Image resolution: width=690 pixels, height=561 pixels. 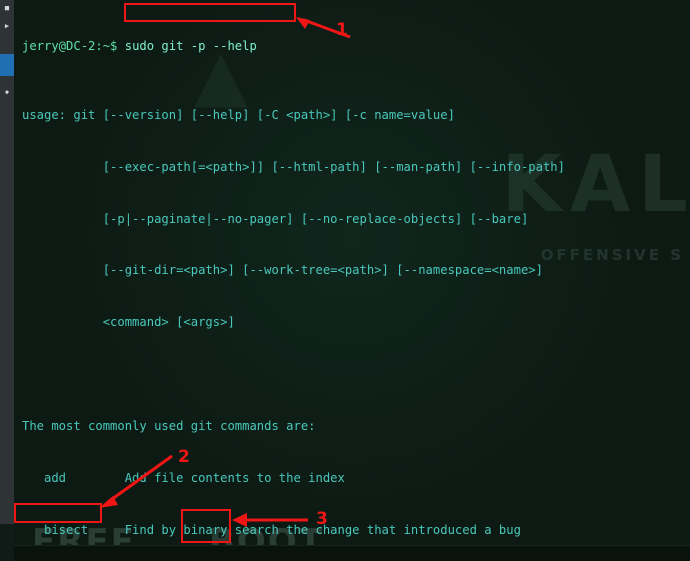 I want to click on typed-command: sudo git -p --help, so click(x=190, y=45).